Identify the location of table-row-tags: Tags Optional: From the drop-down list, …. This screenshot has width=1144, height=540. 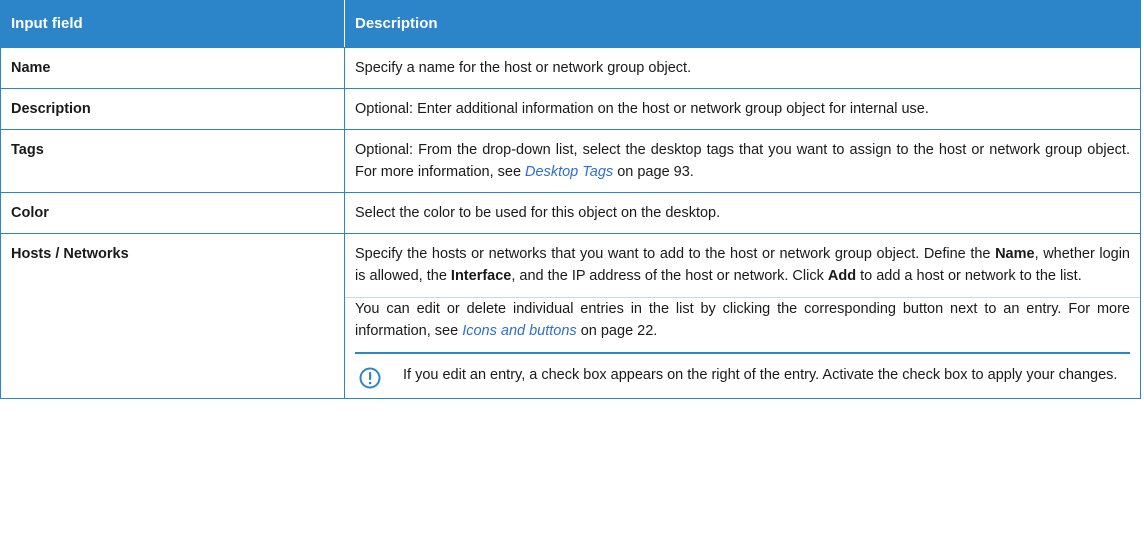
(570, 161).